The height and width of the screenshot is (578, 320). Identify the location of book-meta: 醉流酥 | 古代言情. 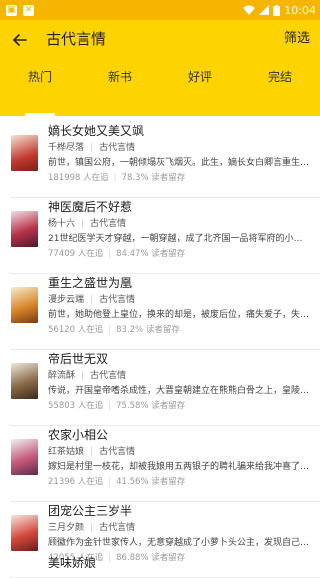
(87, 376).